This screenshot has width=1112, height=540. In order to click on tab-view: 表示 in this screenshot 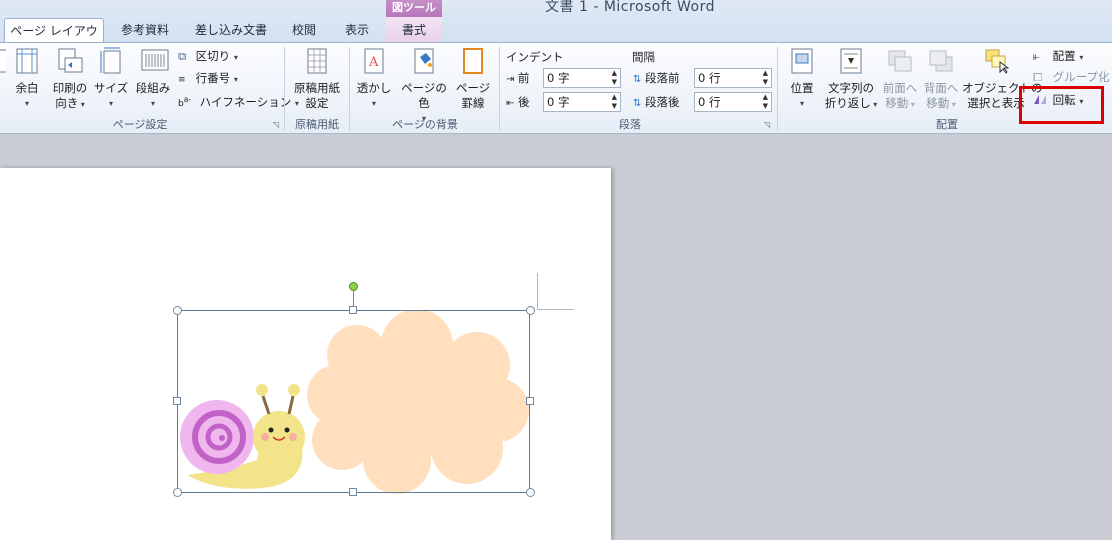, I will do `click(357, 30)`.